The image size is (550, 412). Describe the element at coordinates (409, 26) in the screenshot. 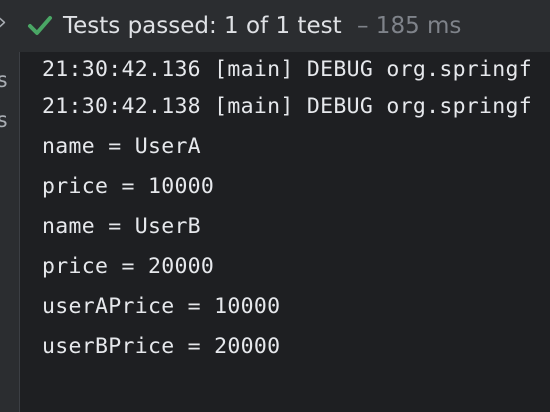

I see `test-duration: – 185 ms` at that location.